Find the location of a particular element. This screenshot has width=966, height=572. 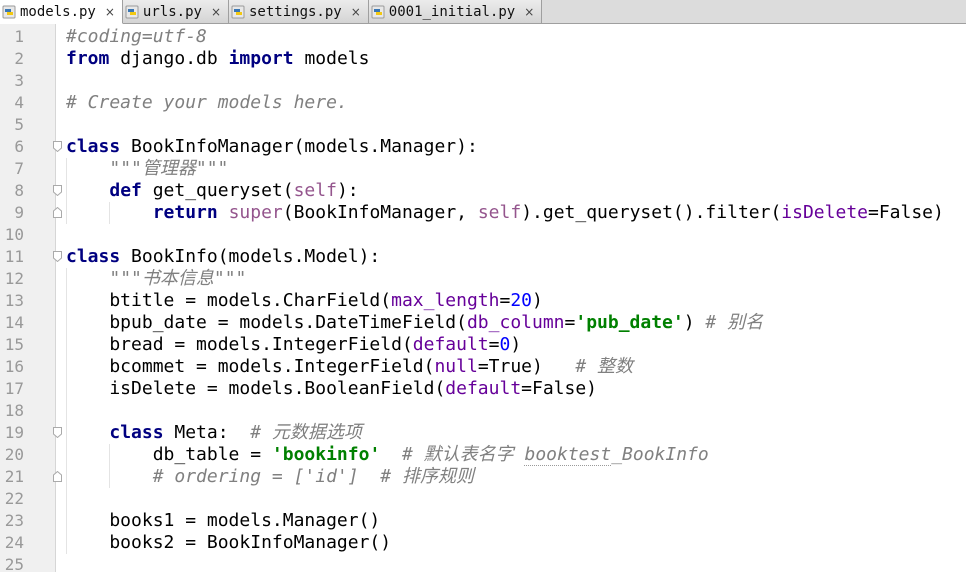

code-token: django.db is located at coordinates (169, 58).